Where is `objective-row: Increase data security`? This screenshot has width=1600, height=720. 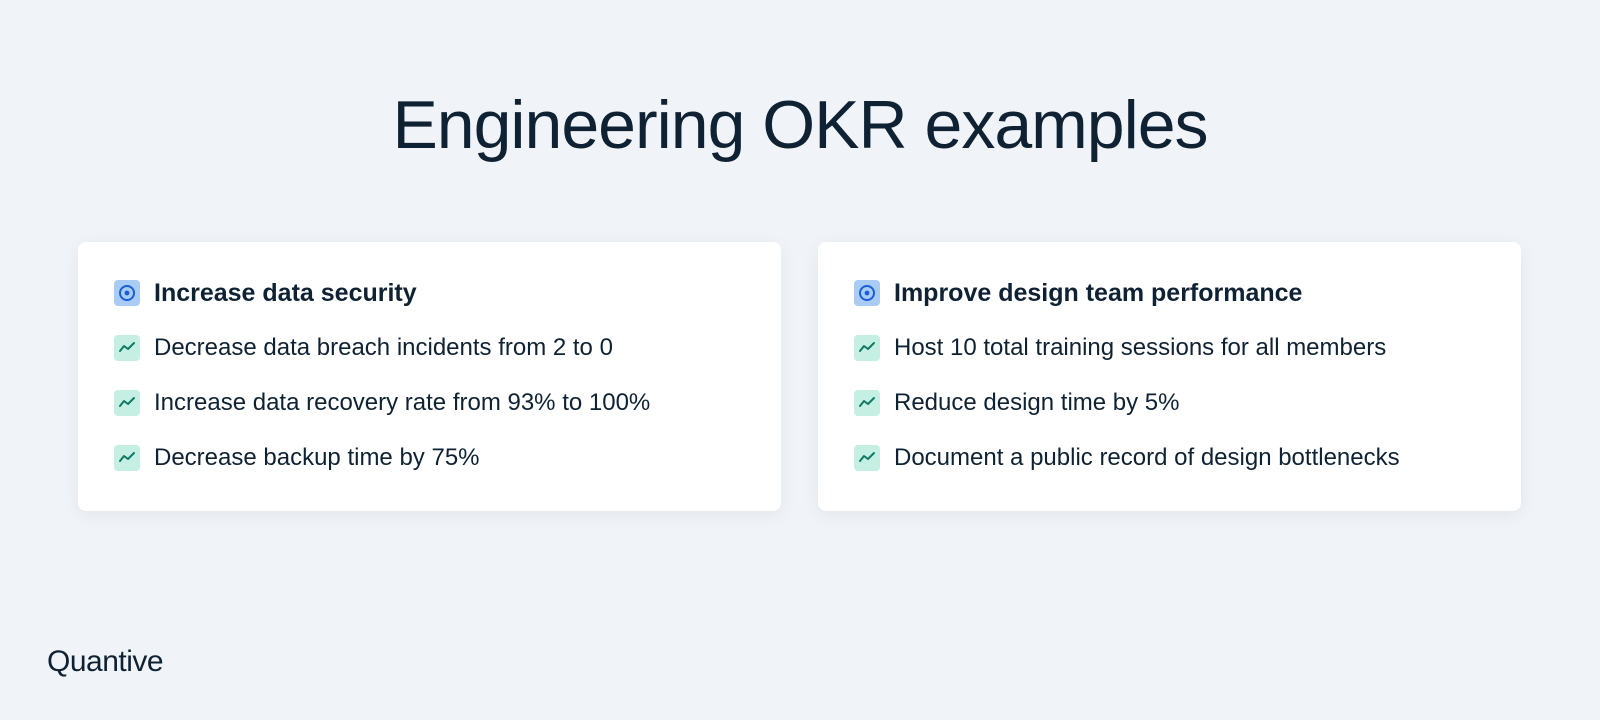
objective-row: Increase data security is located at coordinates (447, 292).